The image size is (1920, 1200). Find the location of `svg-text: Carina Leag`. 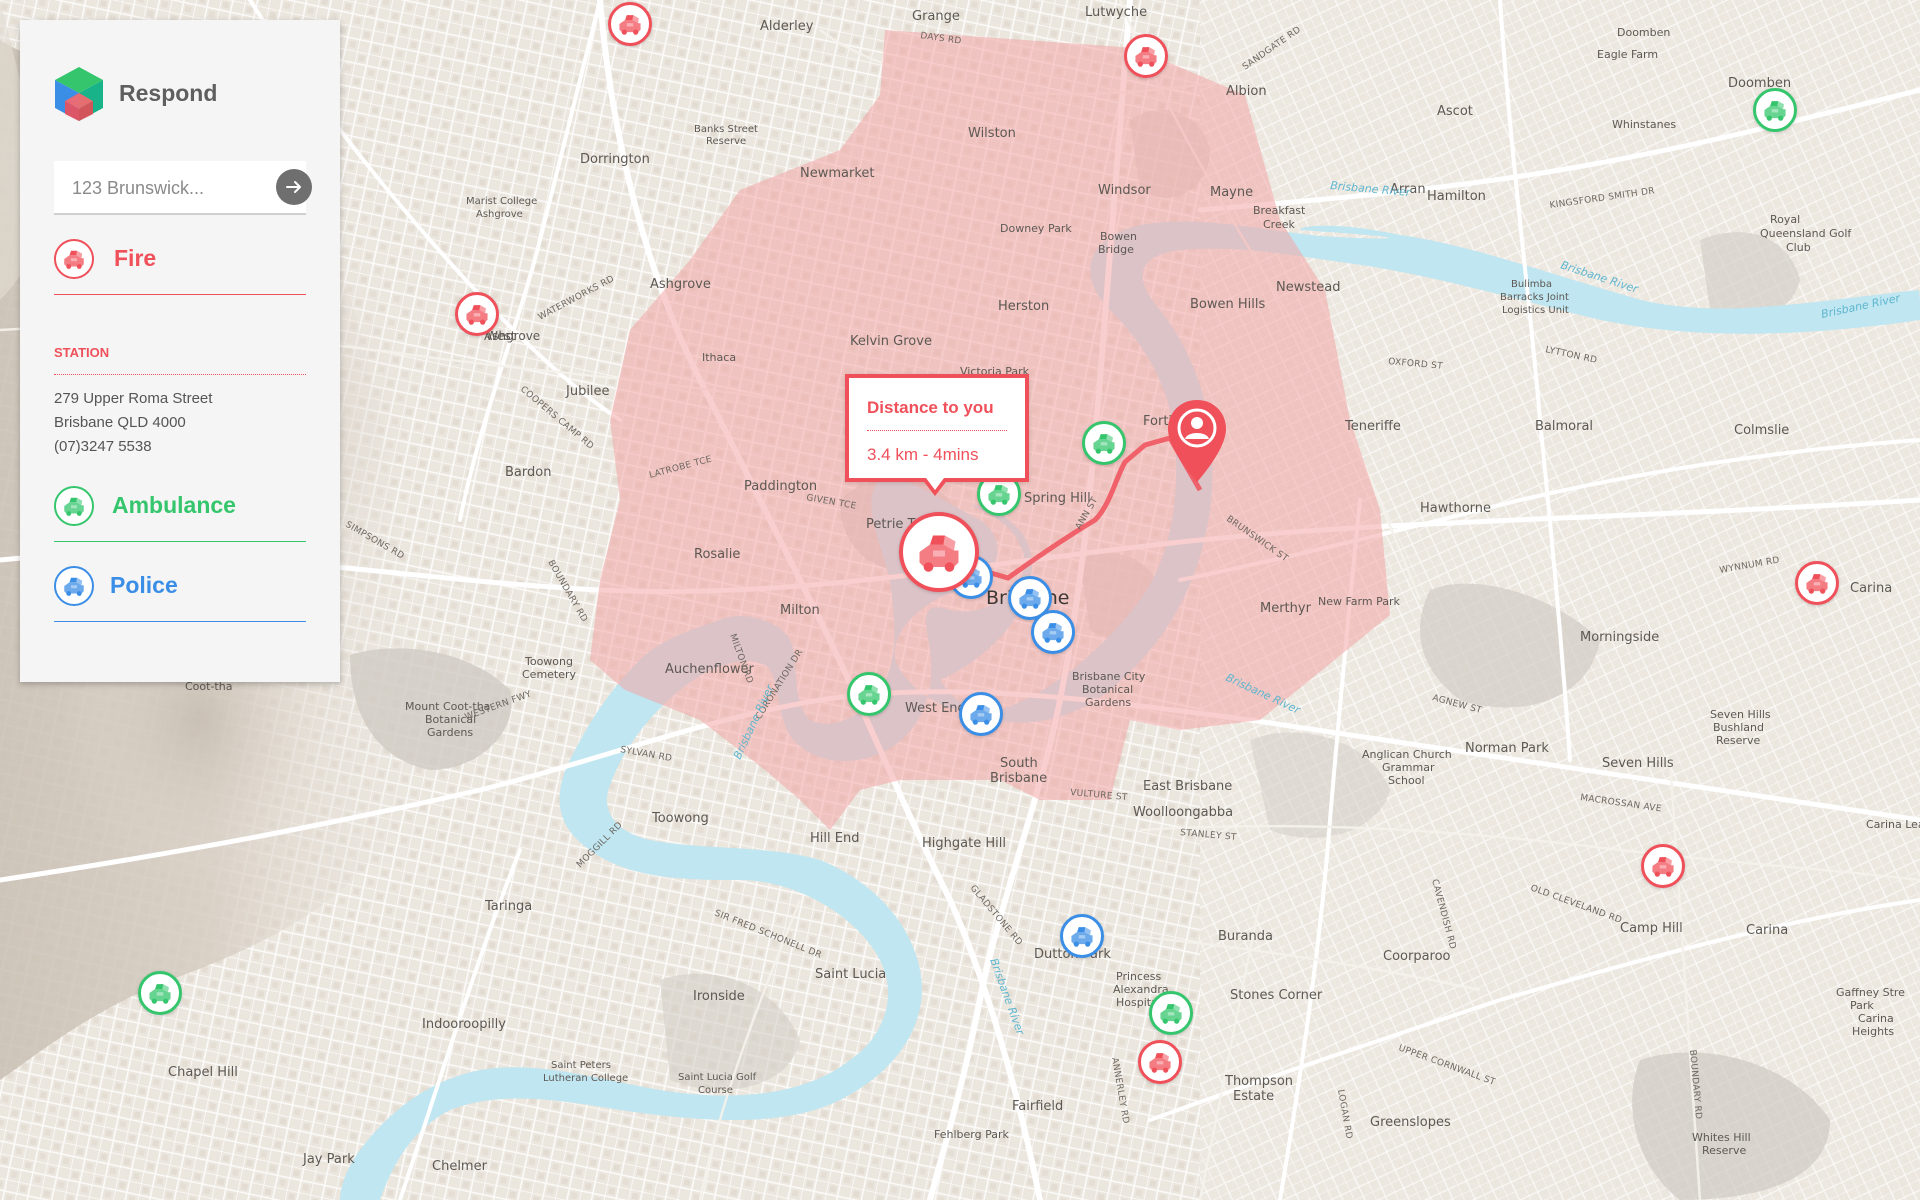

svg-text: Carina Leag is located at coordinates (1893, 824).